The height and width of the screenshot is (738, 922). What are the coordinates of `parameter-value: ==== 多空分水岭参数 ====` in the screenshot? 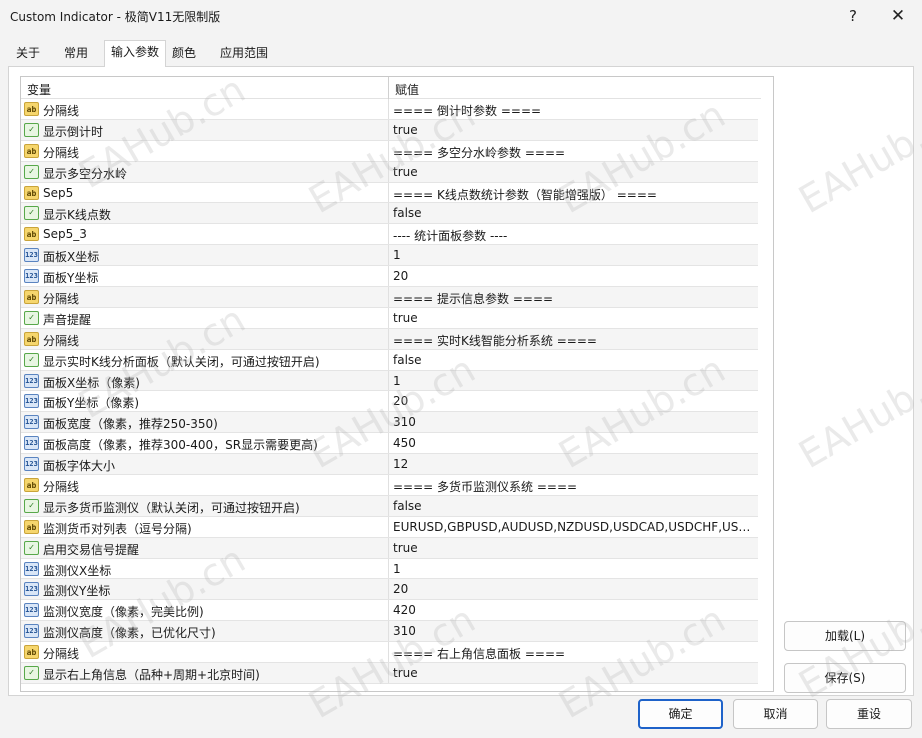 It's located at (574, 152).